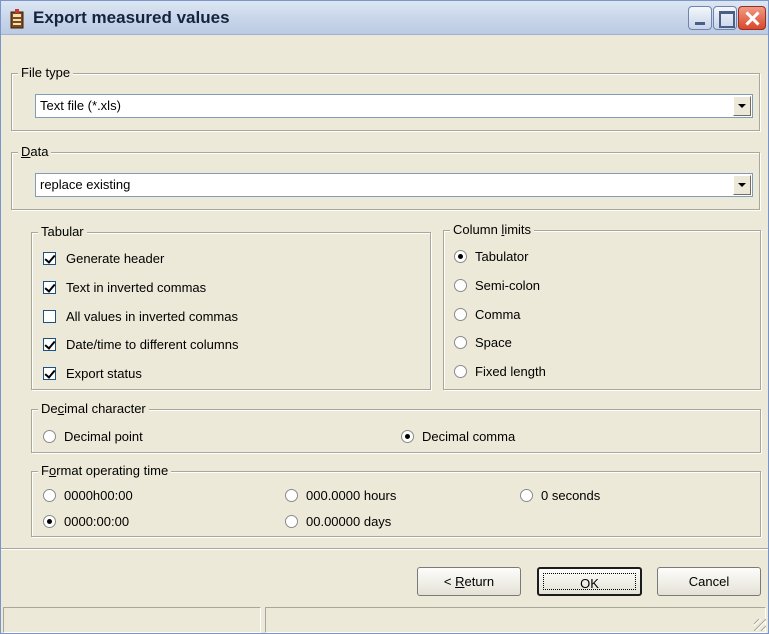 The width and height of the screenshot is (769, 634). Describe the element at coordinates (460, 314) in the screenshot. I see `radio-dot-comma` at that location.